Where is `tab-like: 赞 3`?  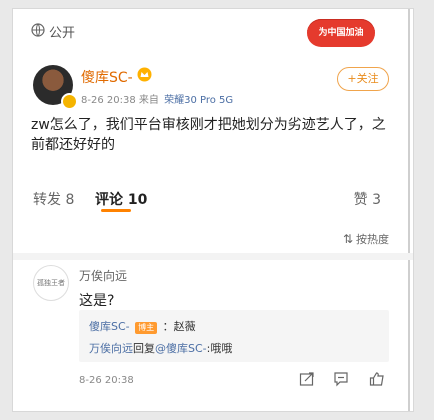 tab-like: 赞 3 is located at coordinates (367, 199).